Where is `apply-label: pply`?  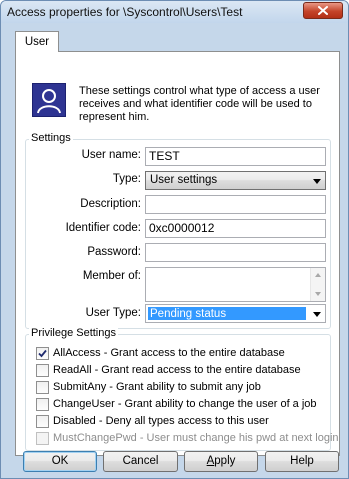
apply-label: pply is located at coordinates (225, 461).